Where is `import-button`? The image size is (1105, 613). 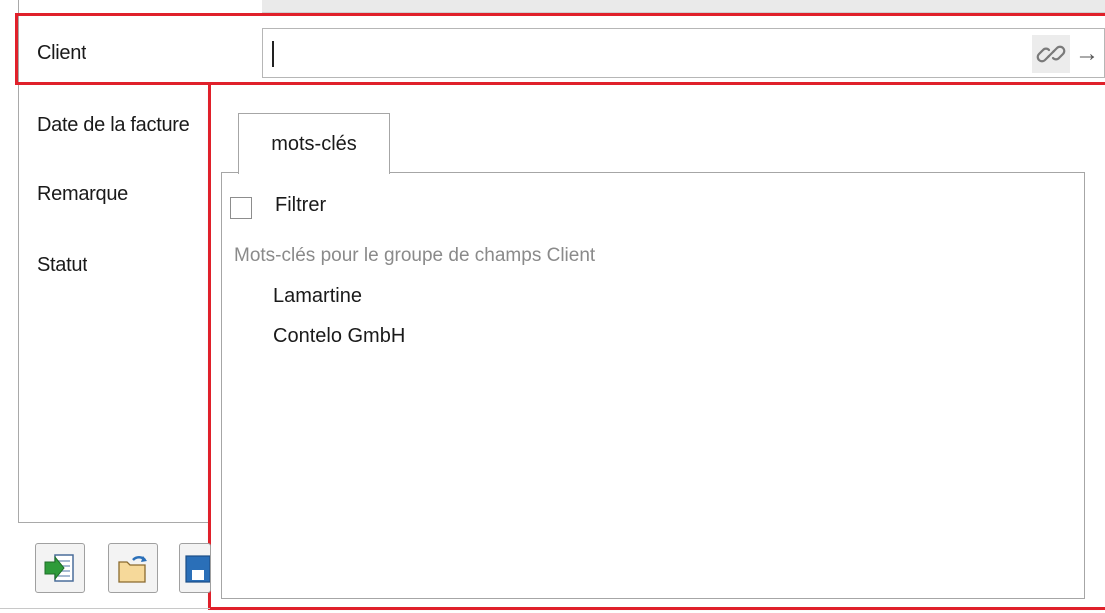
import-button is located at coordinates (60, 568).